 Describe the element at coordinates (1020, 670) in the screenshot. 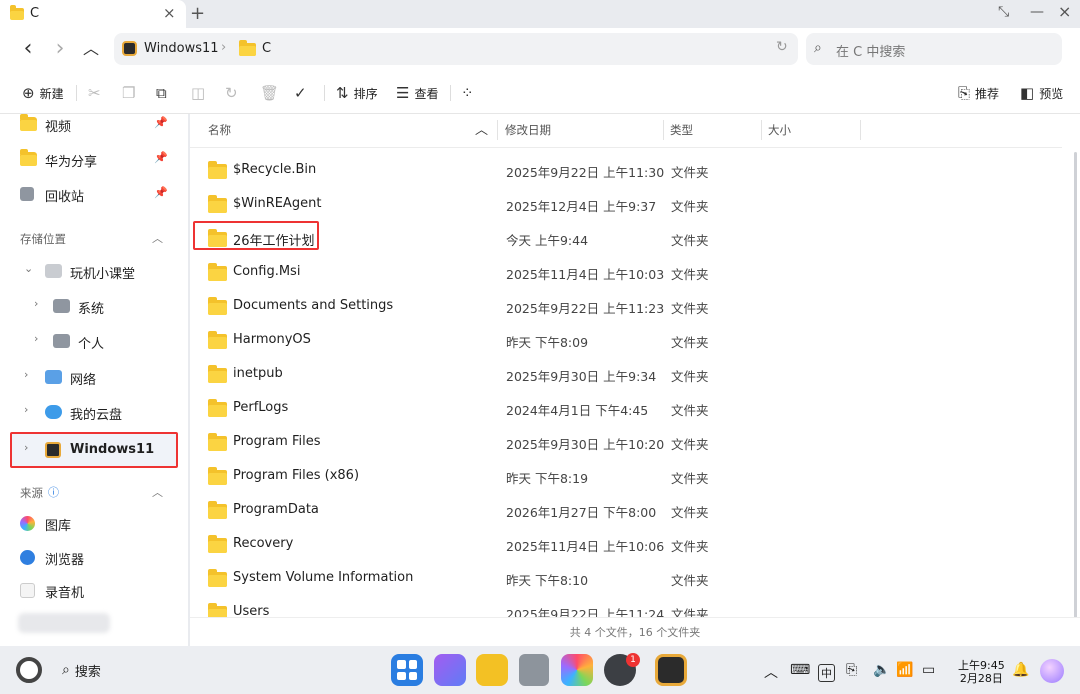

I see `notification-bell-icon: 🔔` at that location.